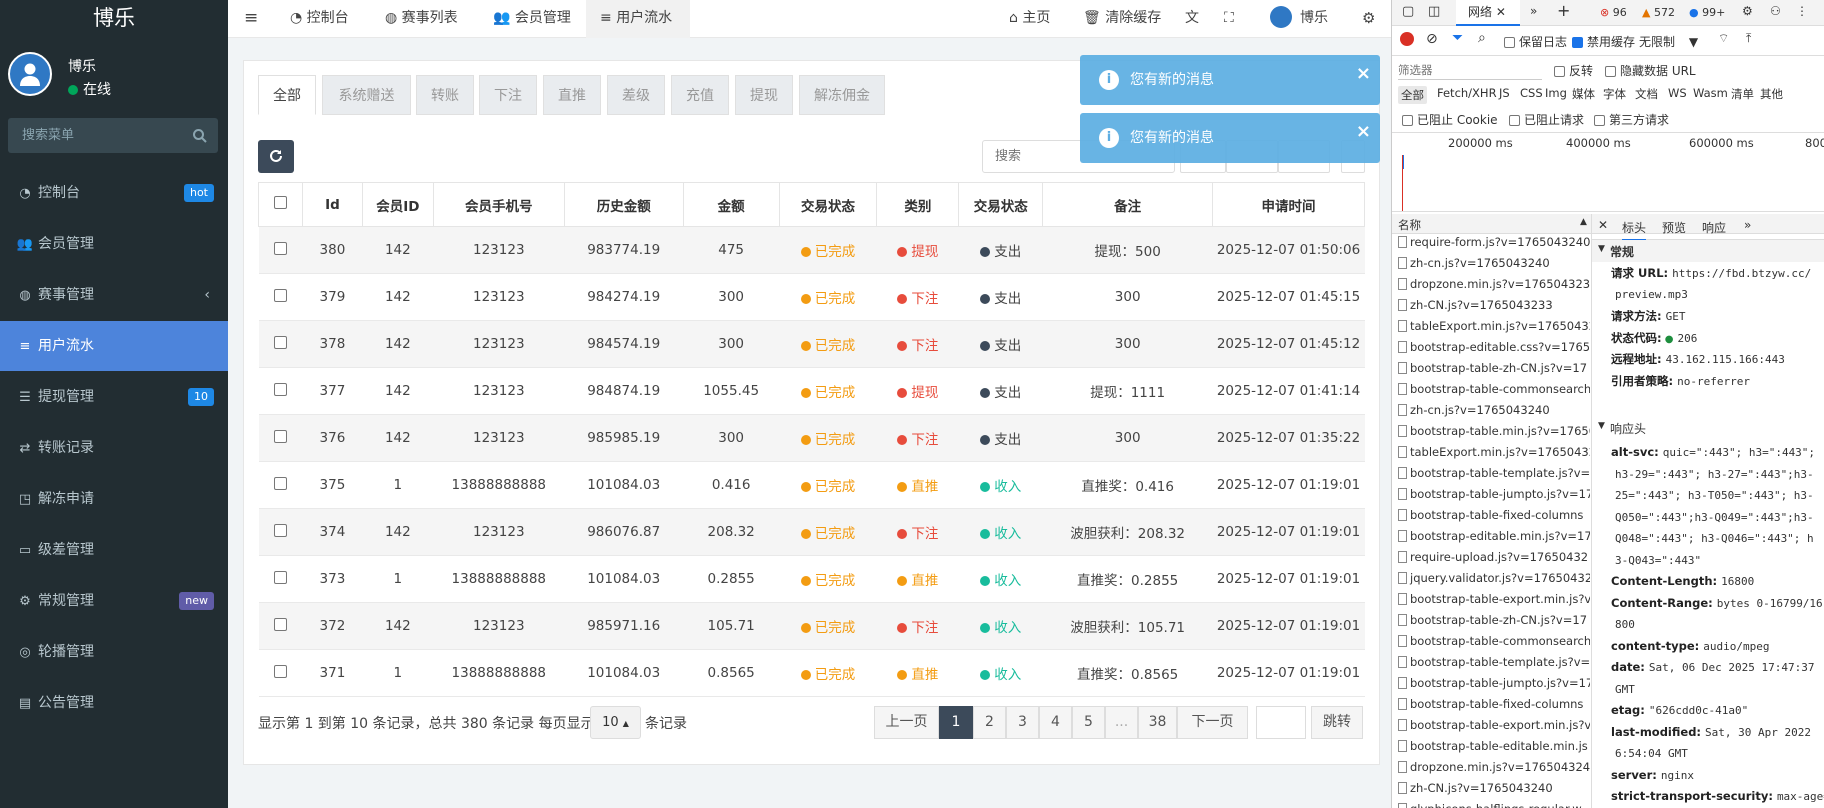 The image size is (1824, 808). I want to click on name-header: 名称, so click(1409, 225).